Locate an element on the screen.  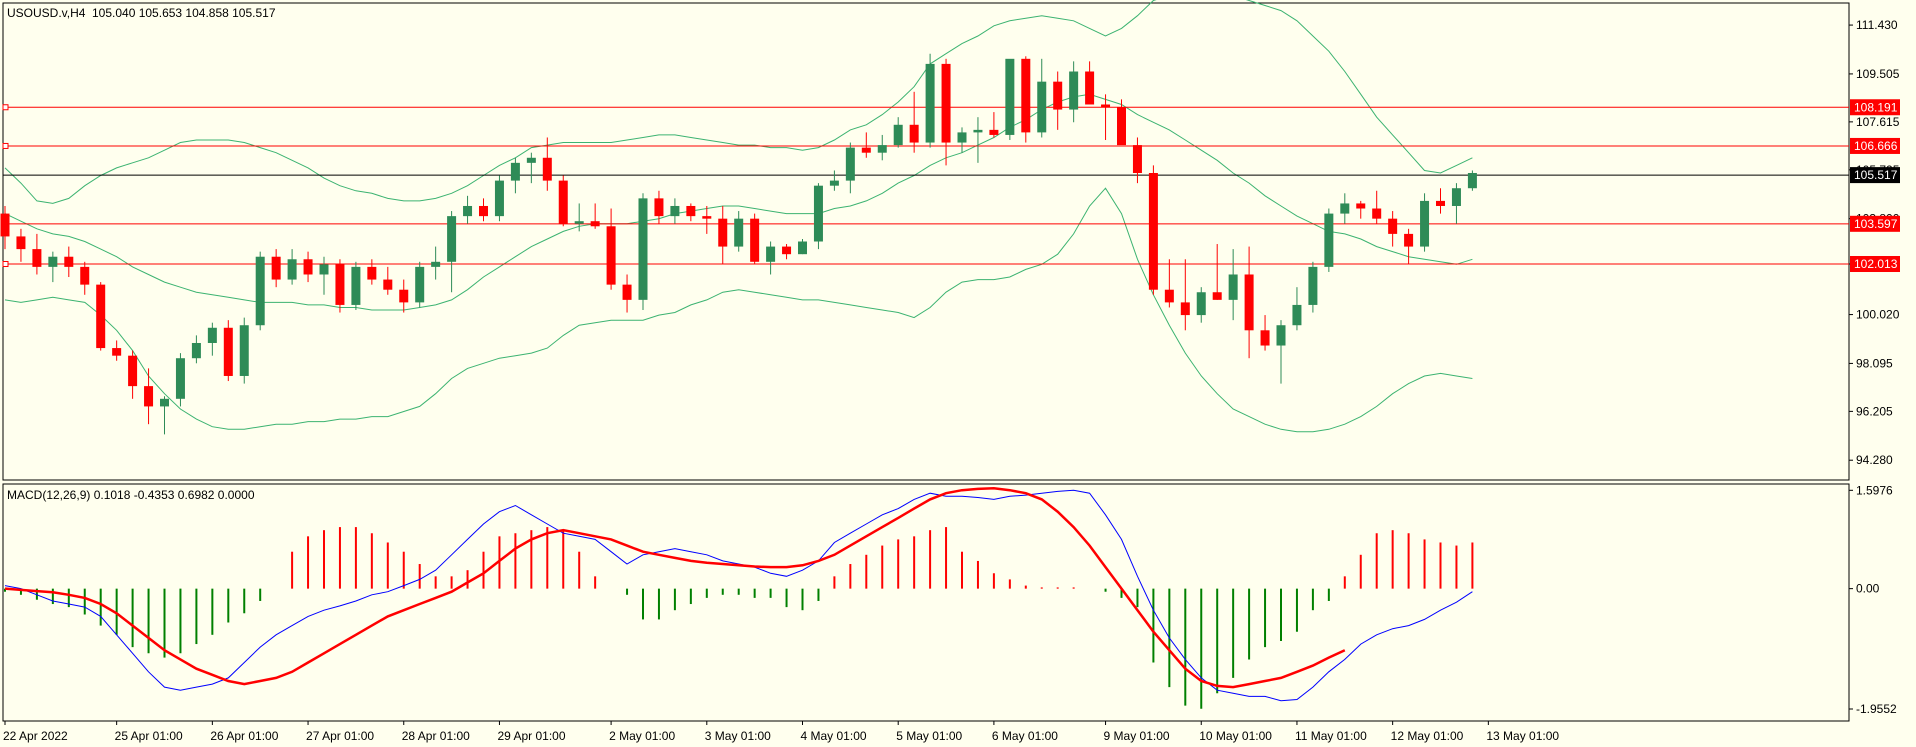
ohlc-readout: 105.040 105.653 104.858 105.517 is located at coordinates (184, 13).